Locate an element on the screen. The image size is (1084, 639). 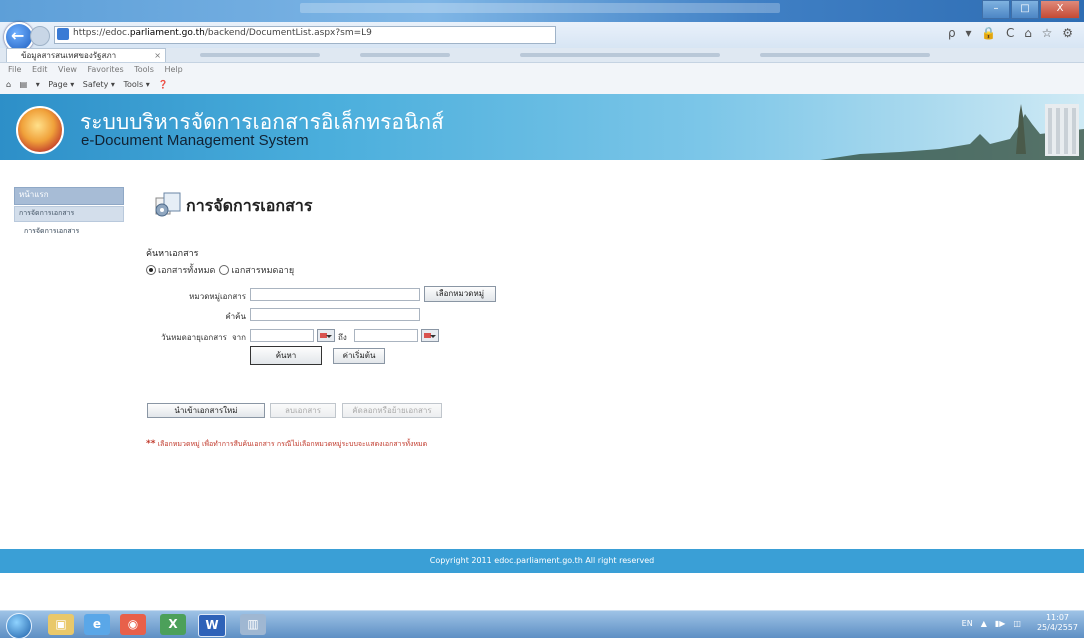
radio-expired-label: เอกสารหมดอายุ is located at coordinates (263, 271).